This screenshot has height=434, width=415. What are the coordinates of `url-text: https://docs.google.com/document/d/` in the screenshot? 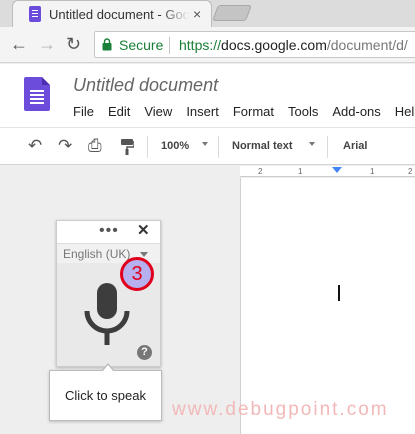 It's located at (293, 45).